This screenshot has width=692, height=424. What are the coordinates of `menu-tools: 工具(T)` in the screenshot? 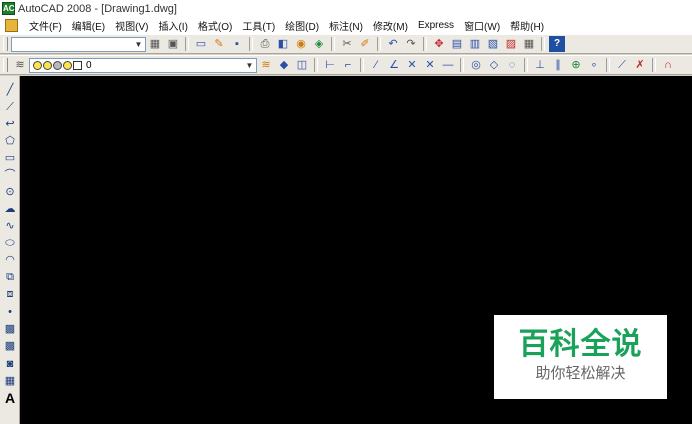 It's located at (258, 25).